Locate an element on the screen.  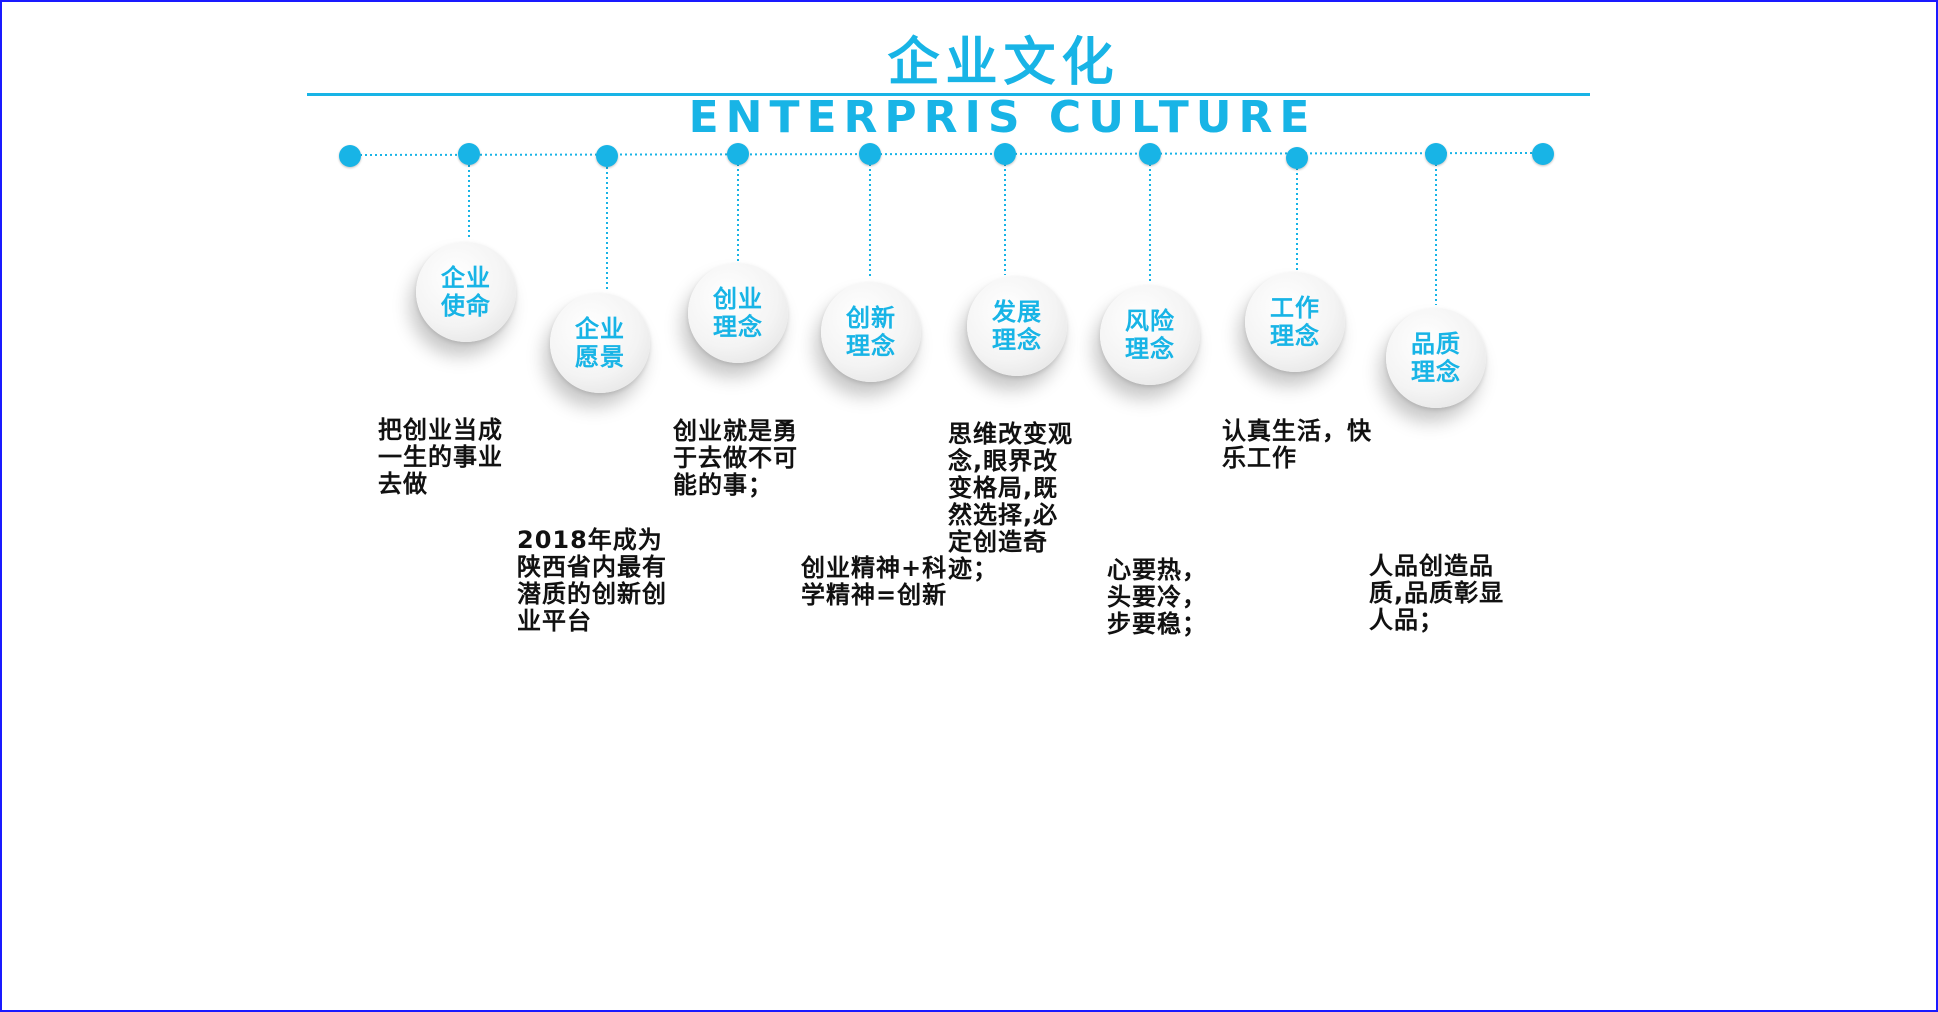
timeline-line is located at coordinates (947, 154).